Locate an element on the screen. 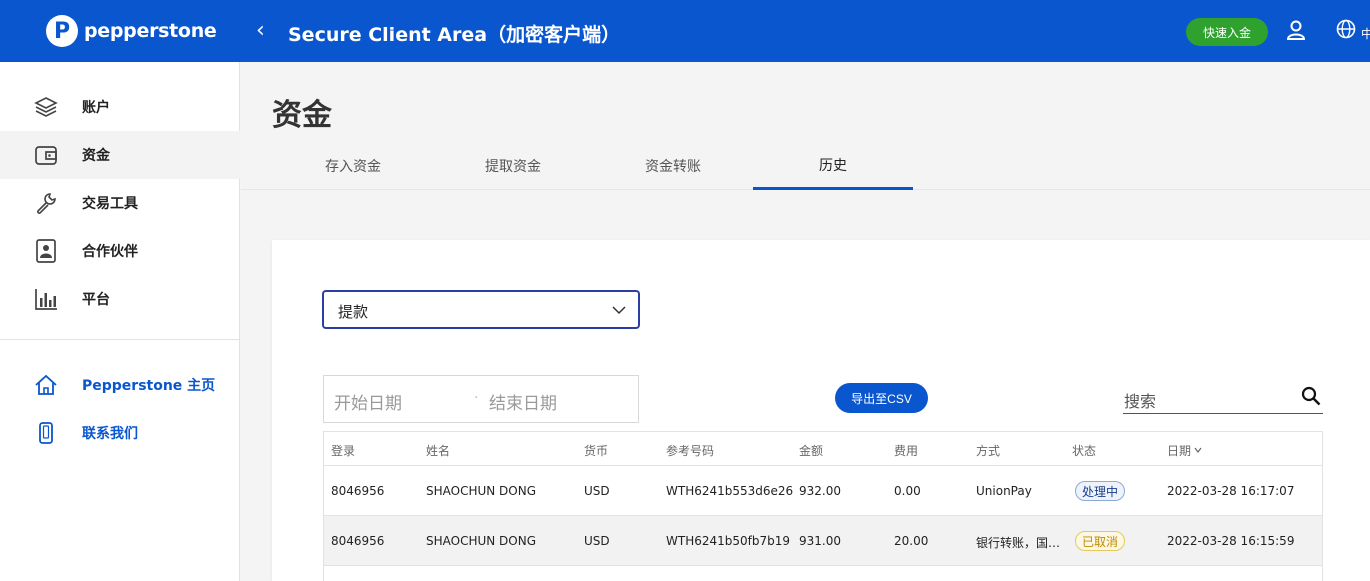 The height and width of the screenshot is (581, 1370). app-title: Secure Client Area（加密客户端） is located at coordinates (454, 35).